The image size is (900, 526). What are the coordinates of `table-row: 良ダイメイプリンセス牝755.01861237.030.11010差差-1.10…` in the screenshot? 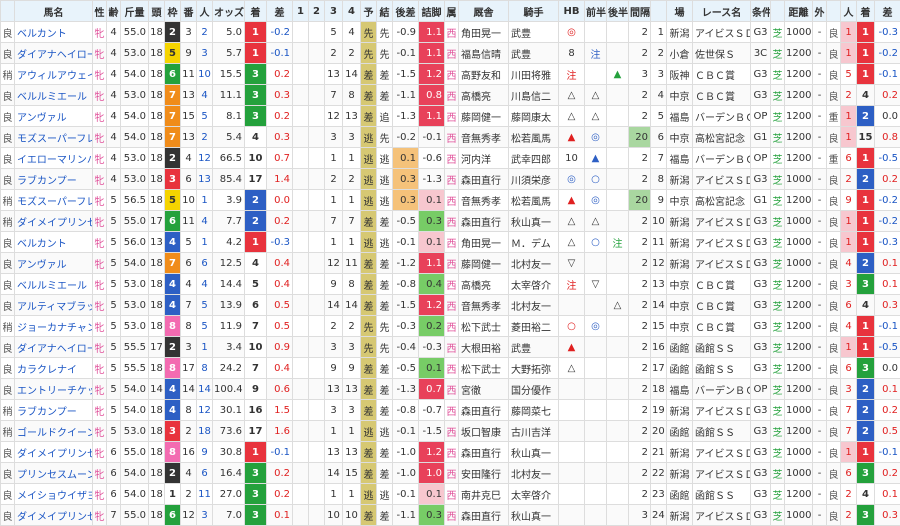 It's located at (450, 515).